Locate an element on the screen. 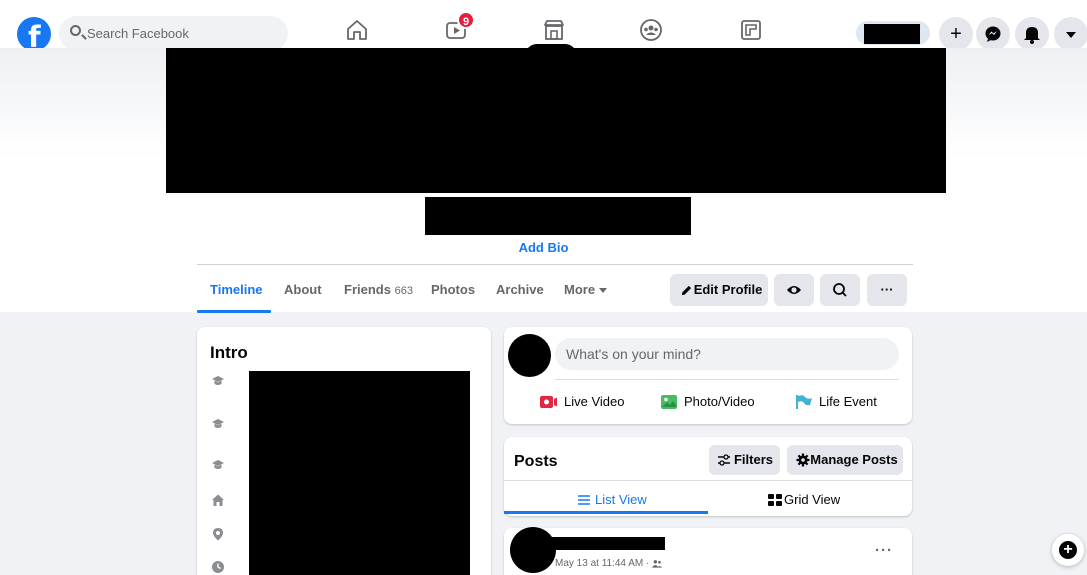 The image size is (1087, 575). tab-about: About is located at coordinates (303, 289).